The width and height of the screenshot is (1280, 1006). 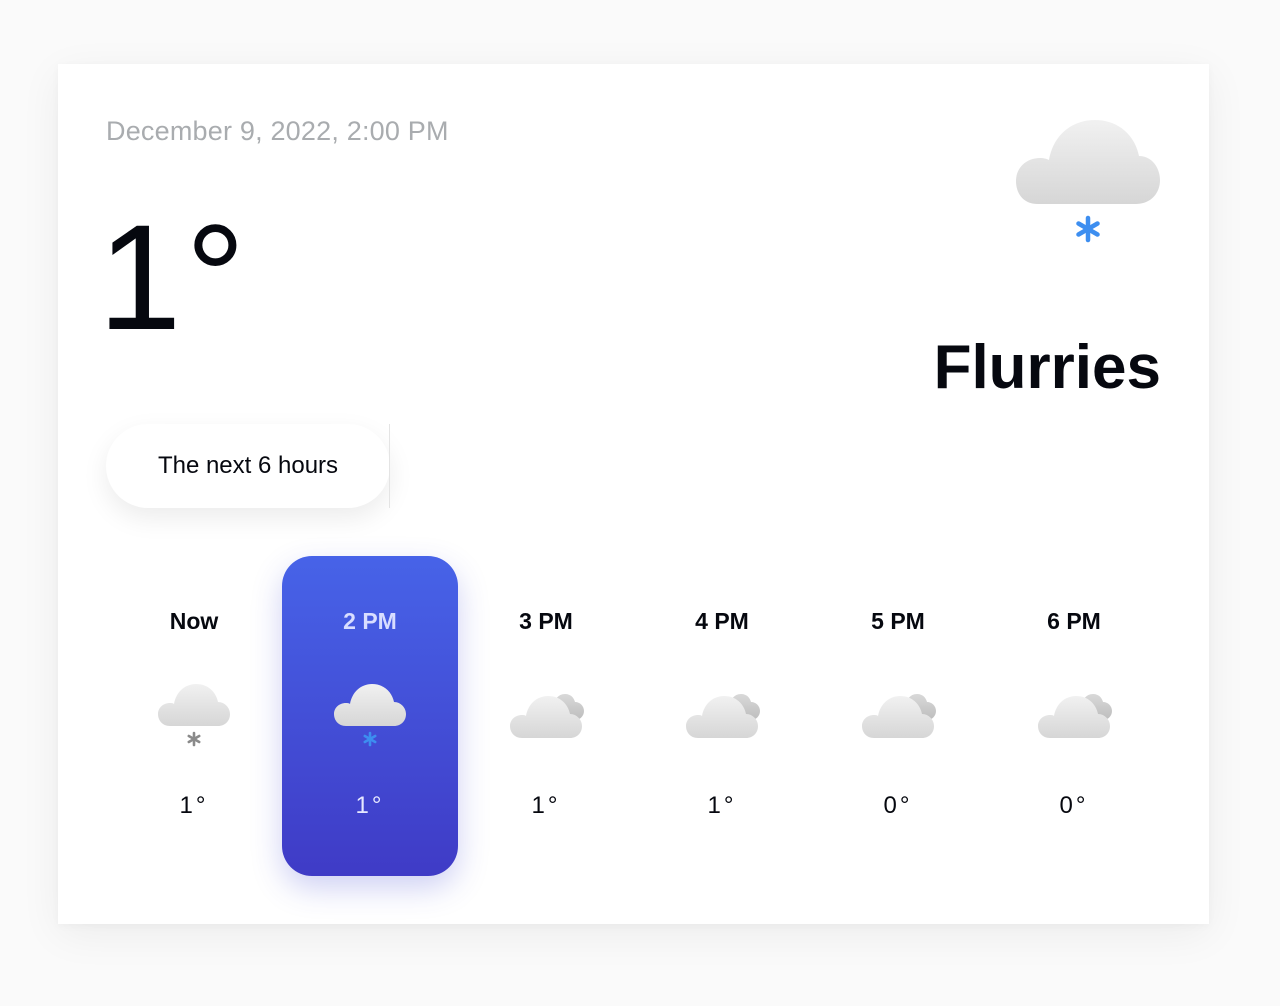 What do you see at coordinates (1074, 621) in the screenshot?
I see `hour-label: 6 PM` at bounding box center [1074, 621].